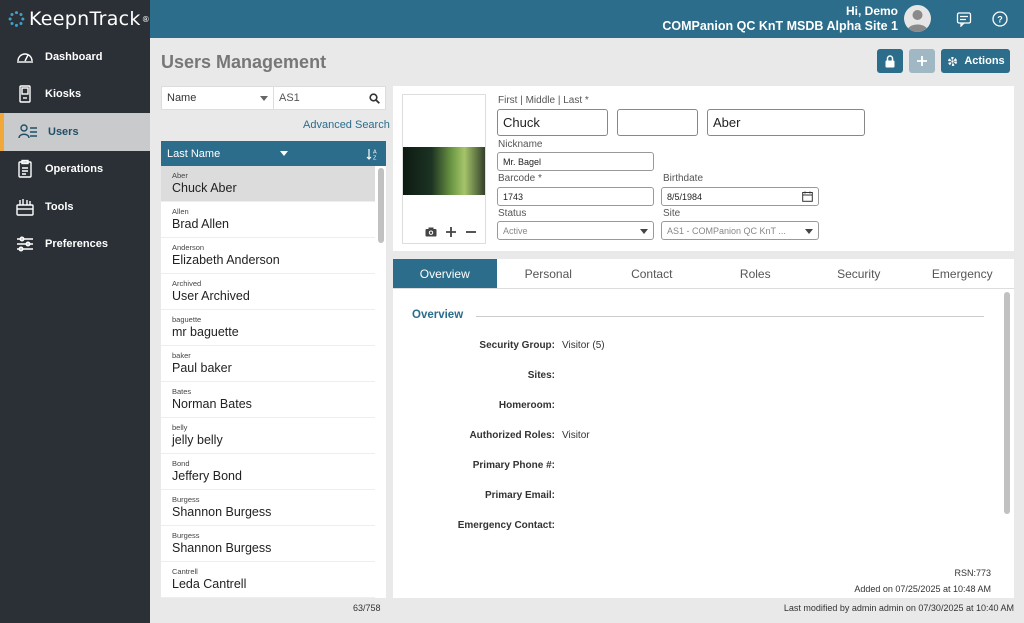  Describe the element at coordinates (268, 400) in the screenshot. I see `list-item: Bates Norman Bates` at that location.